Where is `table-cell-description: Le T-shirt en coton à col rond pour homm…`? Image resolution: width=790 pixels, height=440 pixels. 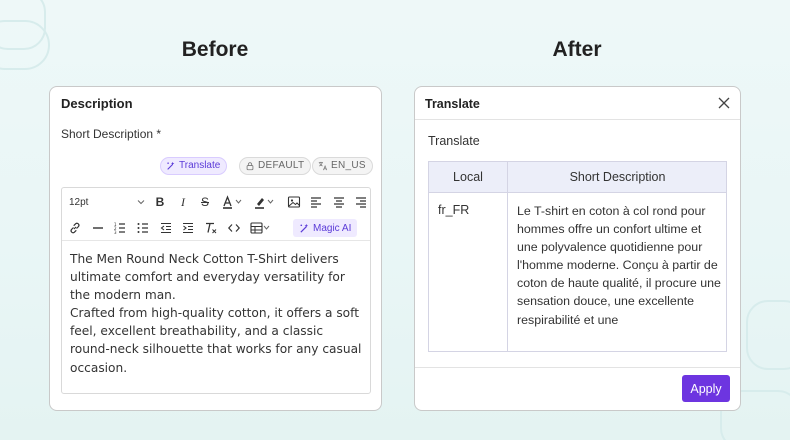 table-cell-description: Le T-shirt en coton à col rond pour homm… is located at coordinates (620, 274).